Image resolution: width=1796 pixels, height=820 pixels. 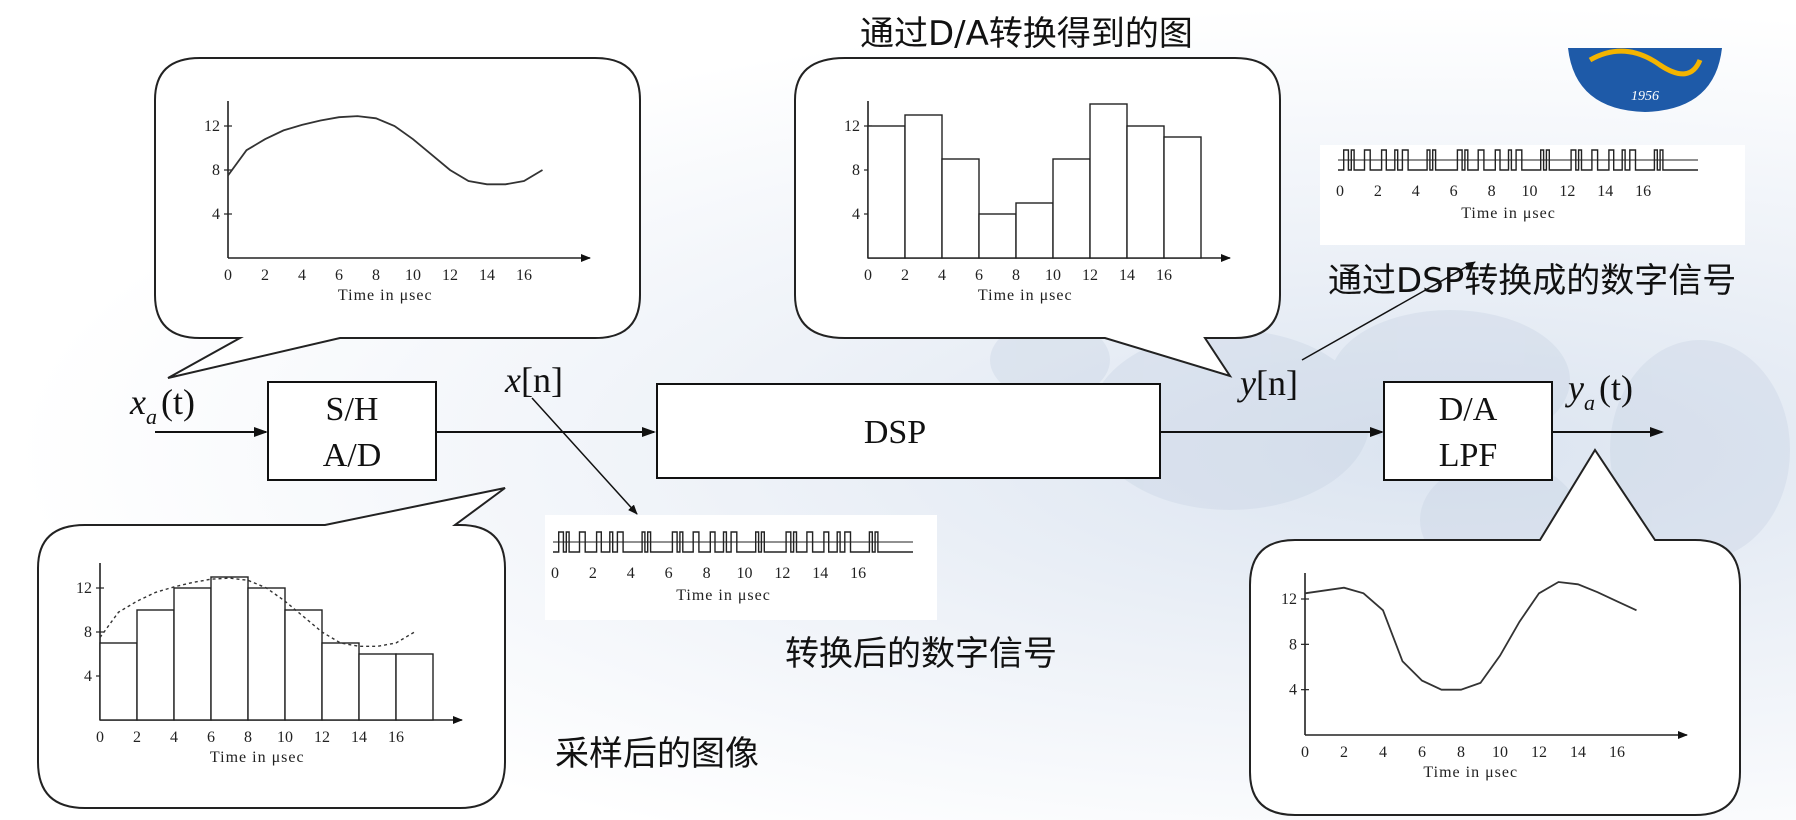 I want to click on sh-label: S/H, so click(x=352, y=409).